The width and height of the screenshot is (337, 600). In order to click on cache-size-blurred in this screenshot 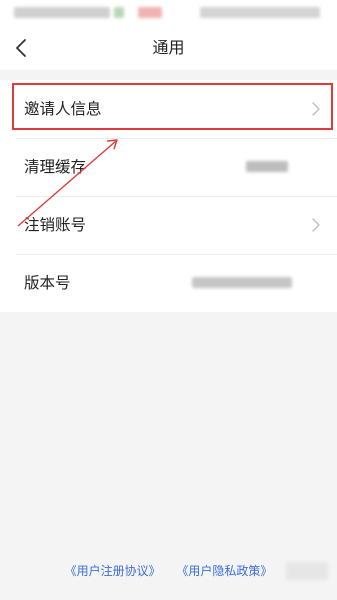, I will do `click(267, 166)`.